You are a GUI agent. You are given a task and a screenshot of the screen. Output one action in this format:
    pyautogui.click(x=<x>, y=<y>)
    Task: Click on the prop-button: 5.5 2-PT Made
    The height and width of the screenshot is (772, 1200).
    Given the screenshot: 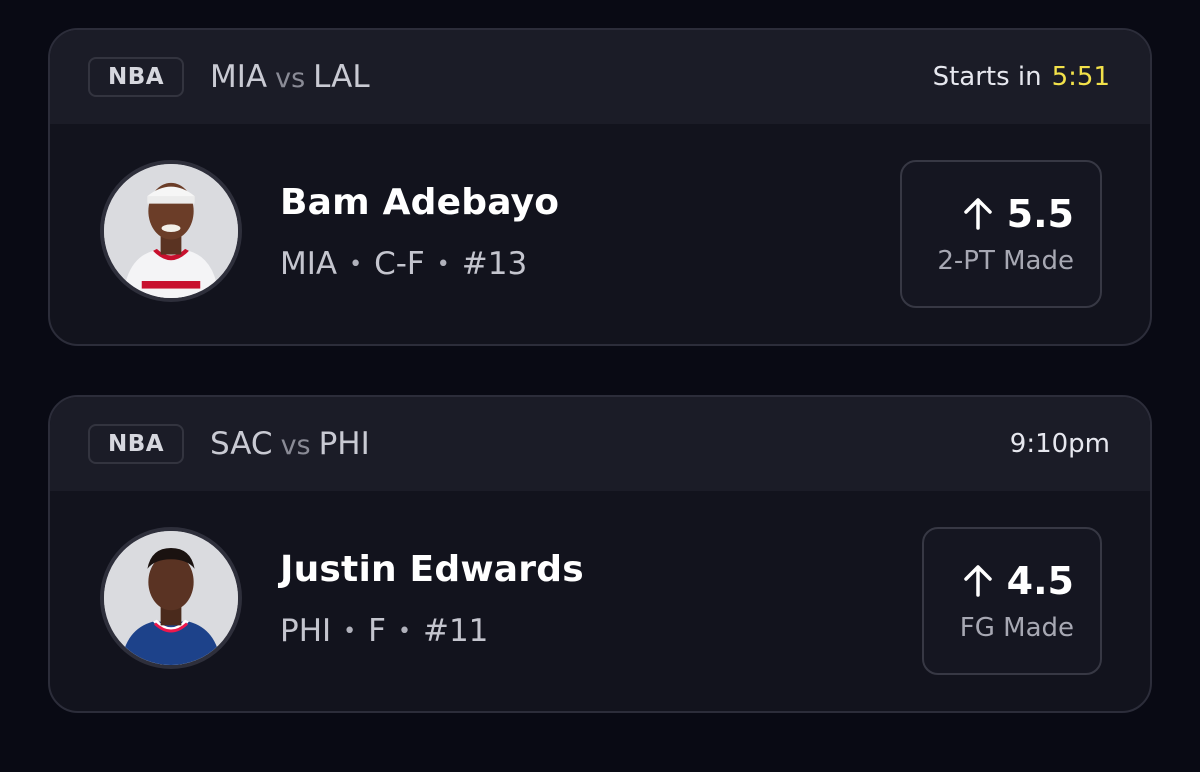 What is the action you would take?
    pyautogui.click(x=1001, y=234)
    